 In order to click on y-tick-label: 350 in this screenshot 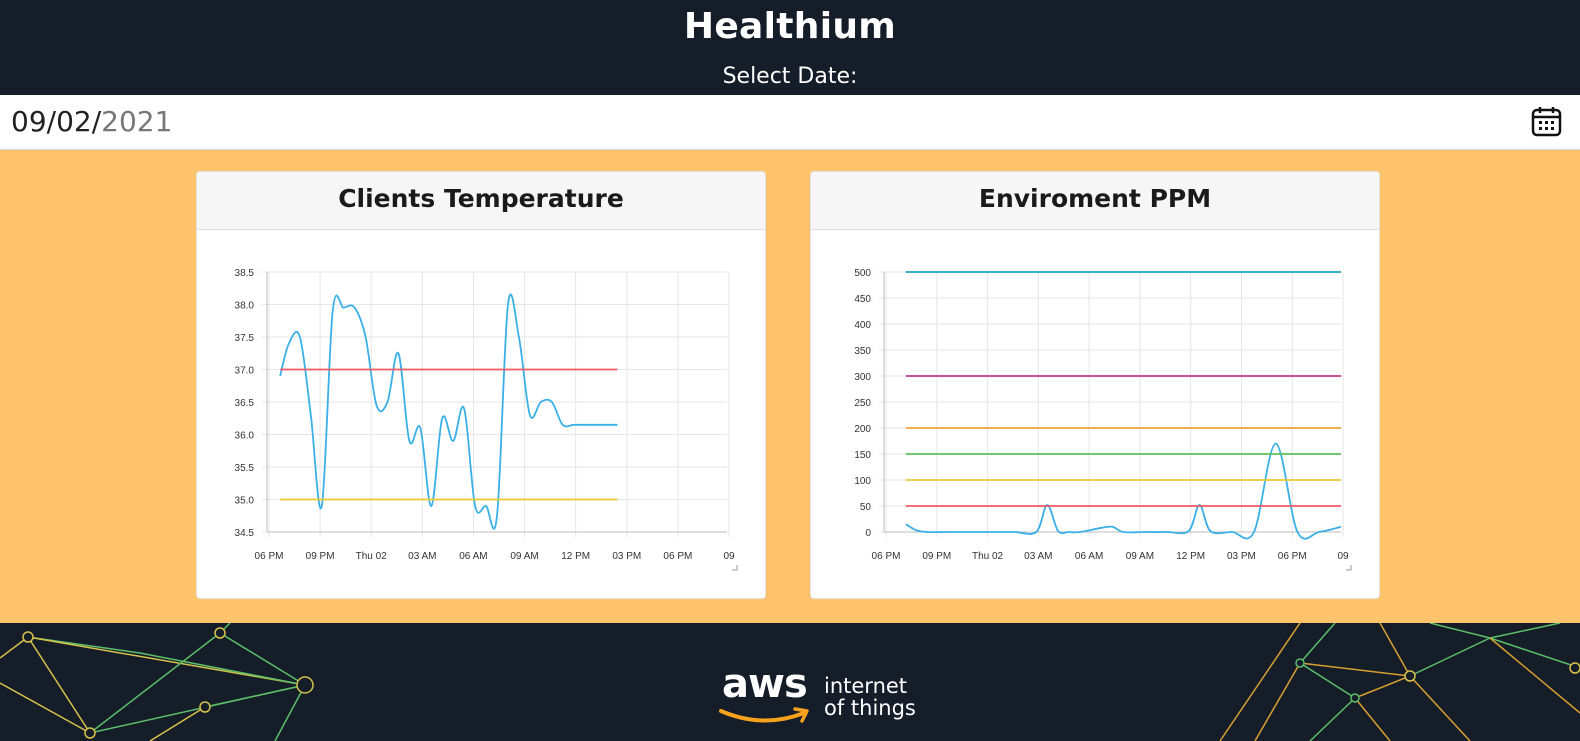, I will do `click(862, 351)`.